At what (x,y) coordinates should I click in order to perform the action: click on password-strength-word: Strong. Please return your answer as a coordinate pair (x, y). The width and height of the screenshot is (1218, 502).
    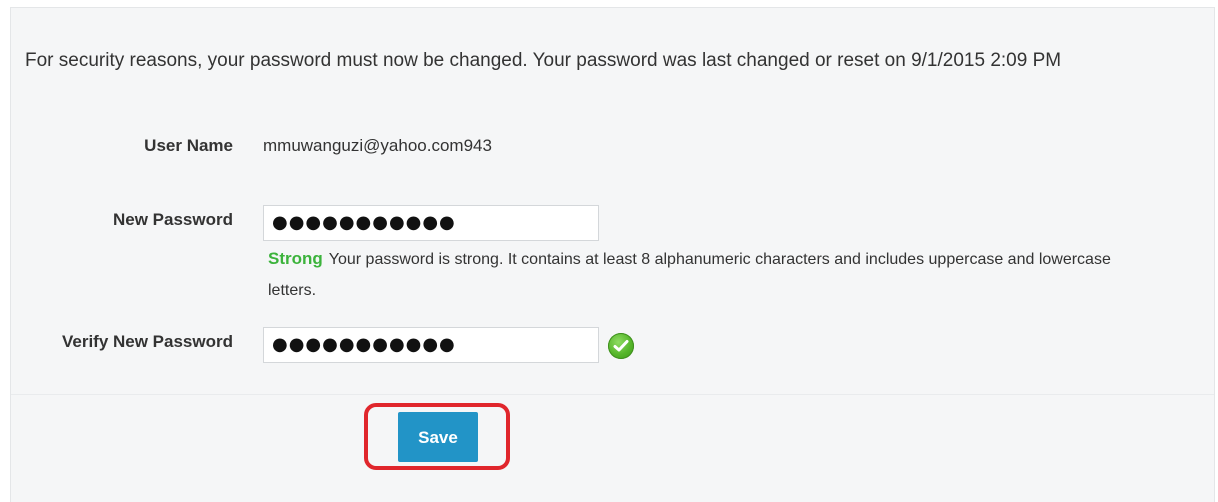
    Looking at the image, I should click on (295, 258).